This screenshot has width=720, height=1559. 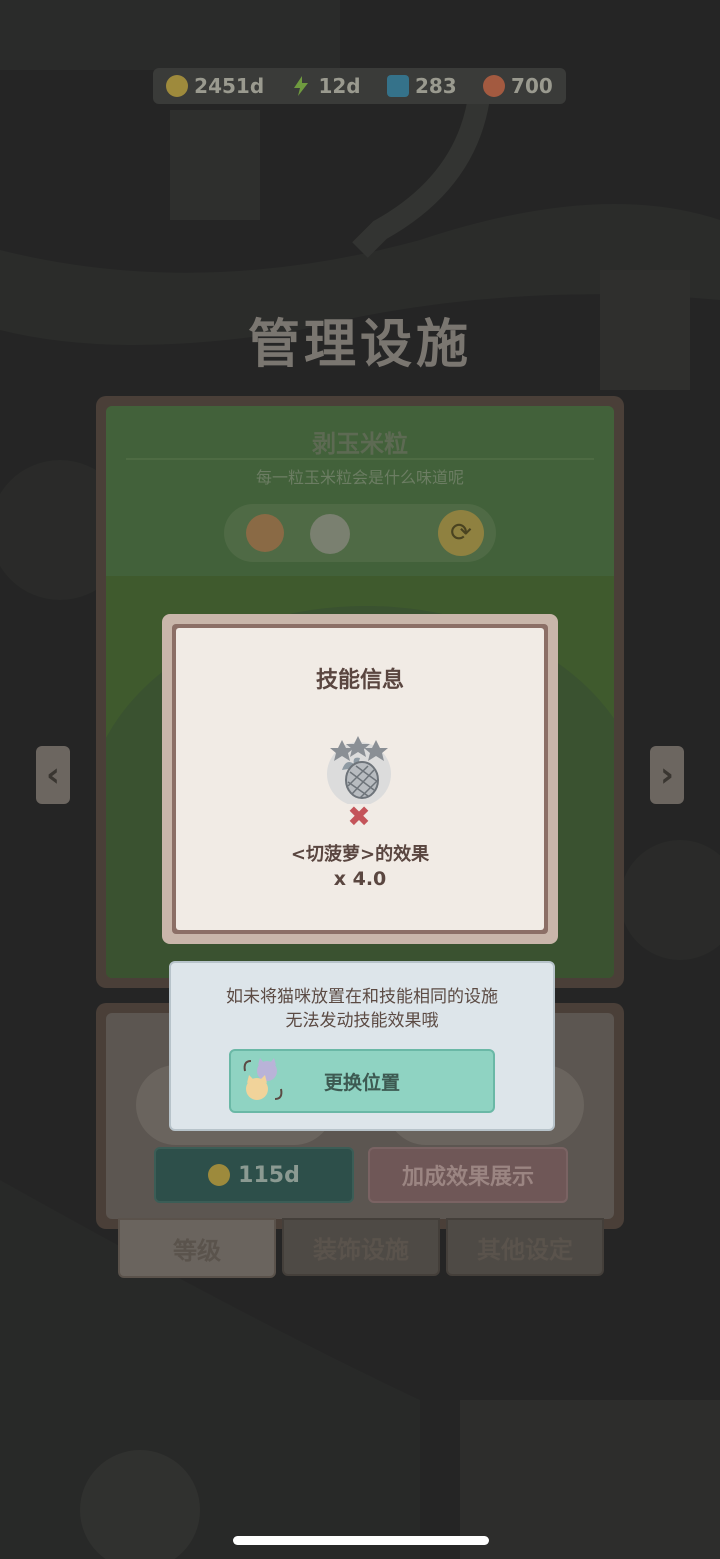 What do you see at coordinates (269, 1175) in the screenshot?
I see `upgrade-cost: 115d` at bounding box center [269, 1175].